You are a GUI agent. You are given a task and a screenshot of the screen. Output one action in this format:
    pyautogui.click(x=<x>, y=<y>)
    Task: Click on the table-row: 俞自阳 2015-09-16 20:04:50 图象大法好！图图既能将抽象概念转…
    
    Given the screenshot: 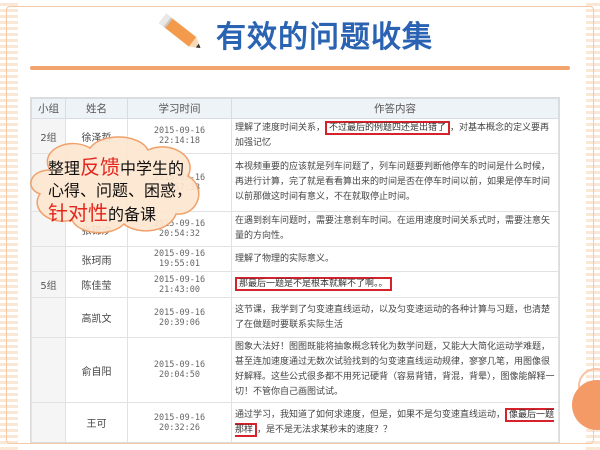 What is the action you would take?
    pyautogui.click(x=295, y=370)
    